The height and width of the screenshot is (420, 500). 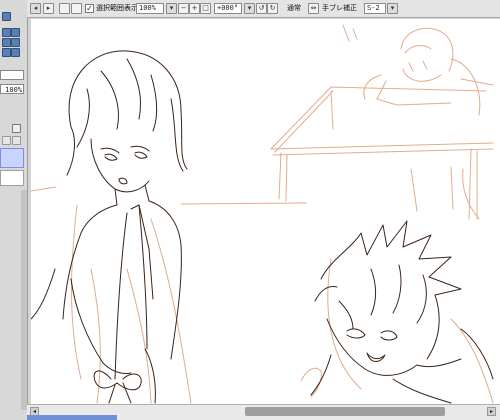 What do you see at coordinates (345, 411) in the screenshot?
I see `scrollbar-thumb` at bounding box center [345, 411].